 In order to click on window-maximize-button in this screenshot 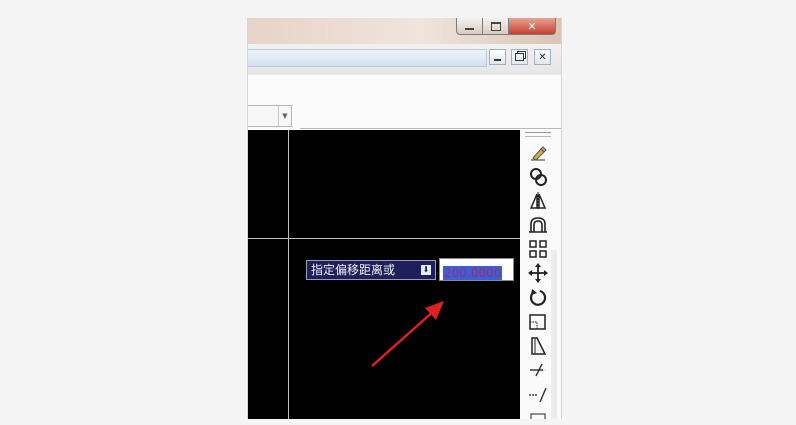, I will do `click(495, 26)`.